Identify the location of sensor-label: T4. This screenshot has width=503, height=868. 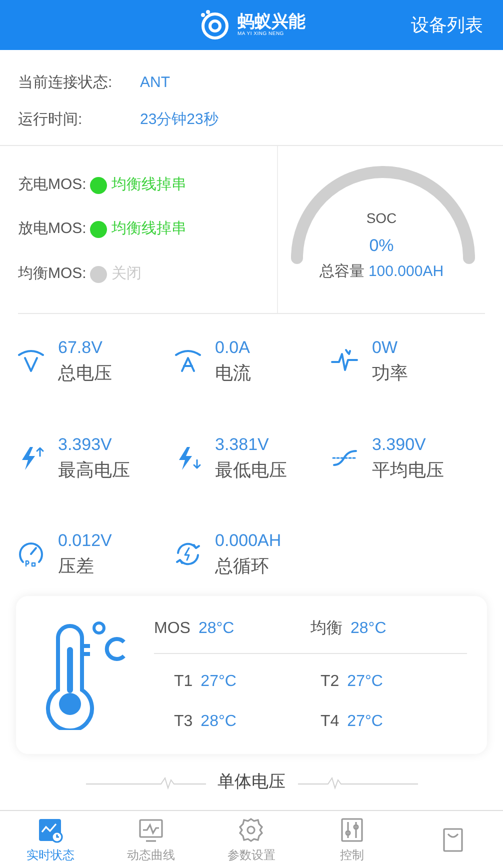
(330, 722).